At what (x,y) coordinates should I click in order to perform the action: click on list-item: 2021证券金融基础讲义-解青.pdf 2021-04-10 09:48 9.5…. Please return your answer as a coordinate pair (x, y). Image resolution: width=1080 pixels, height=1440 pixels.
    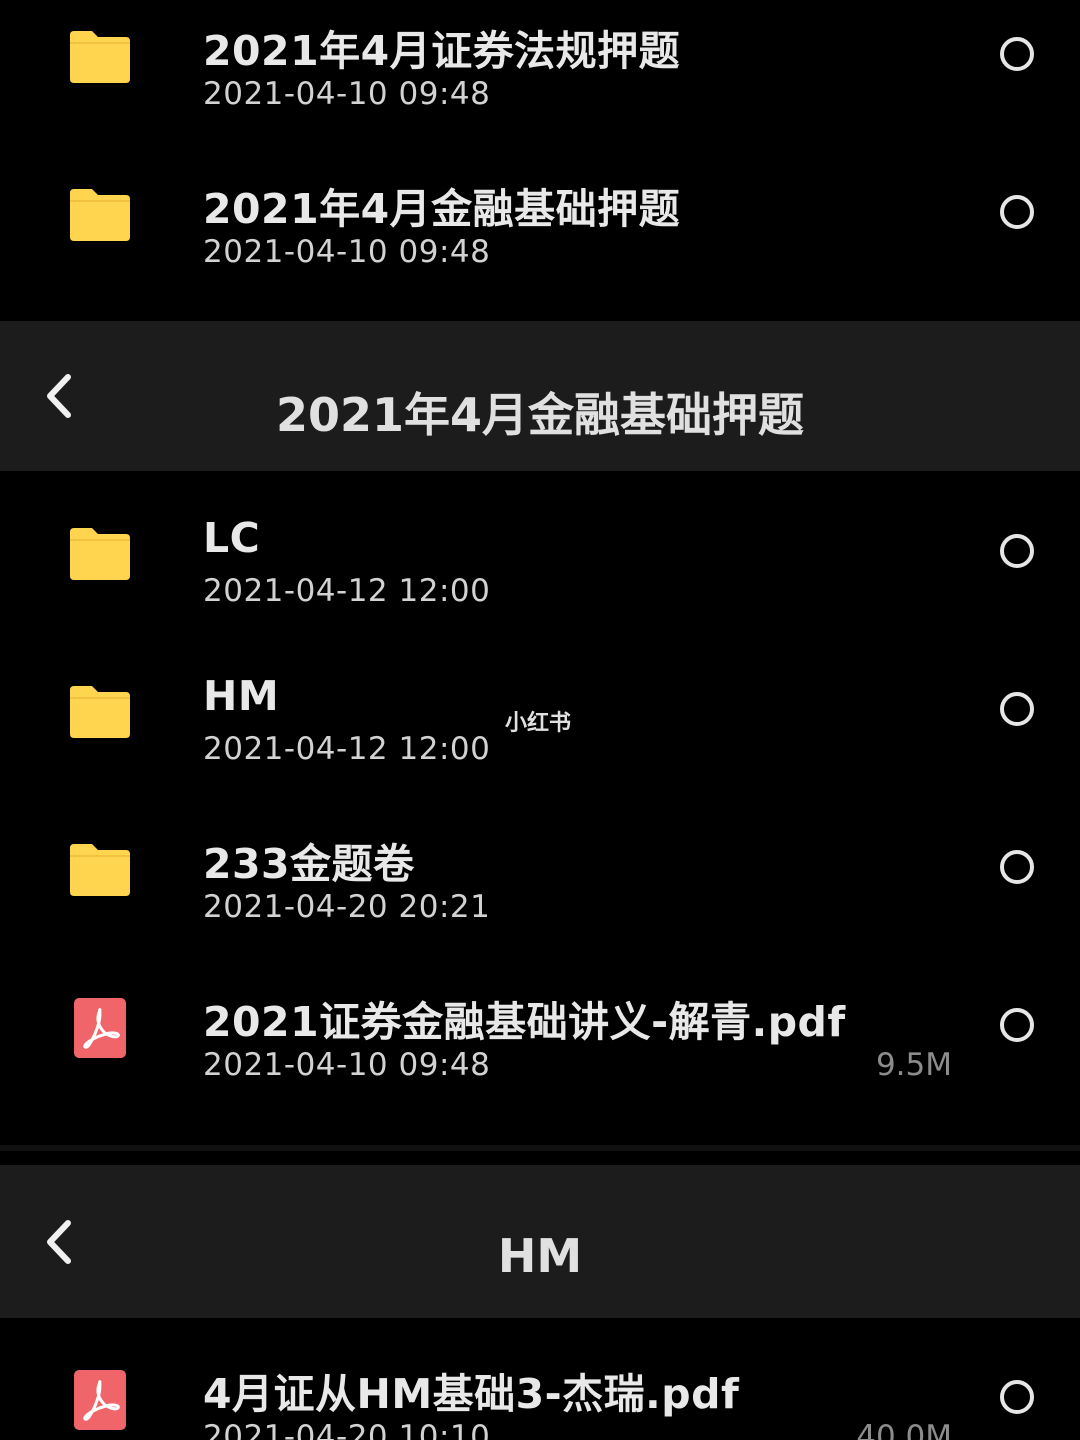
    Looking at the image, I should click on (540, 1025).